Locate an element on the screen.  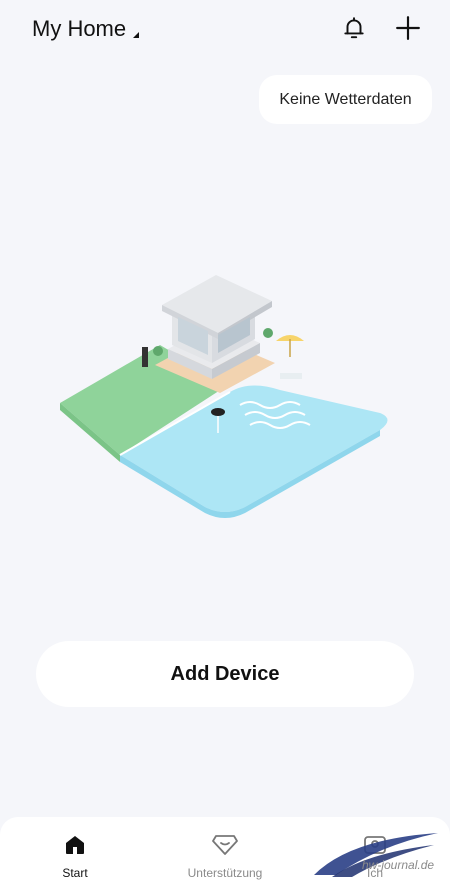
add-button is located at coordinates (408, 28).